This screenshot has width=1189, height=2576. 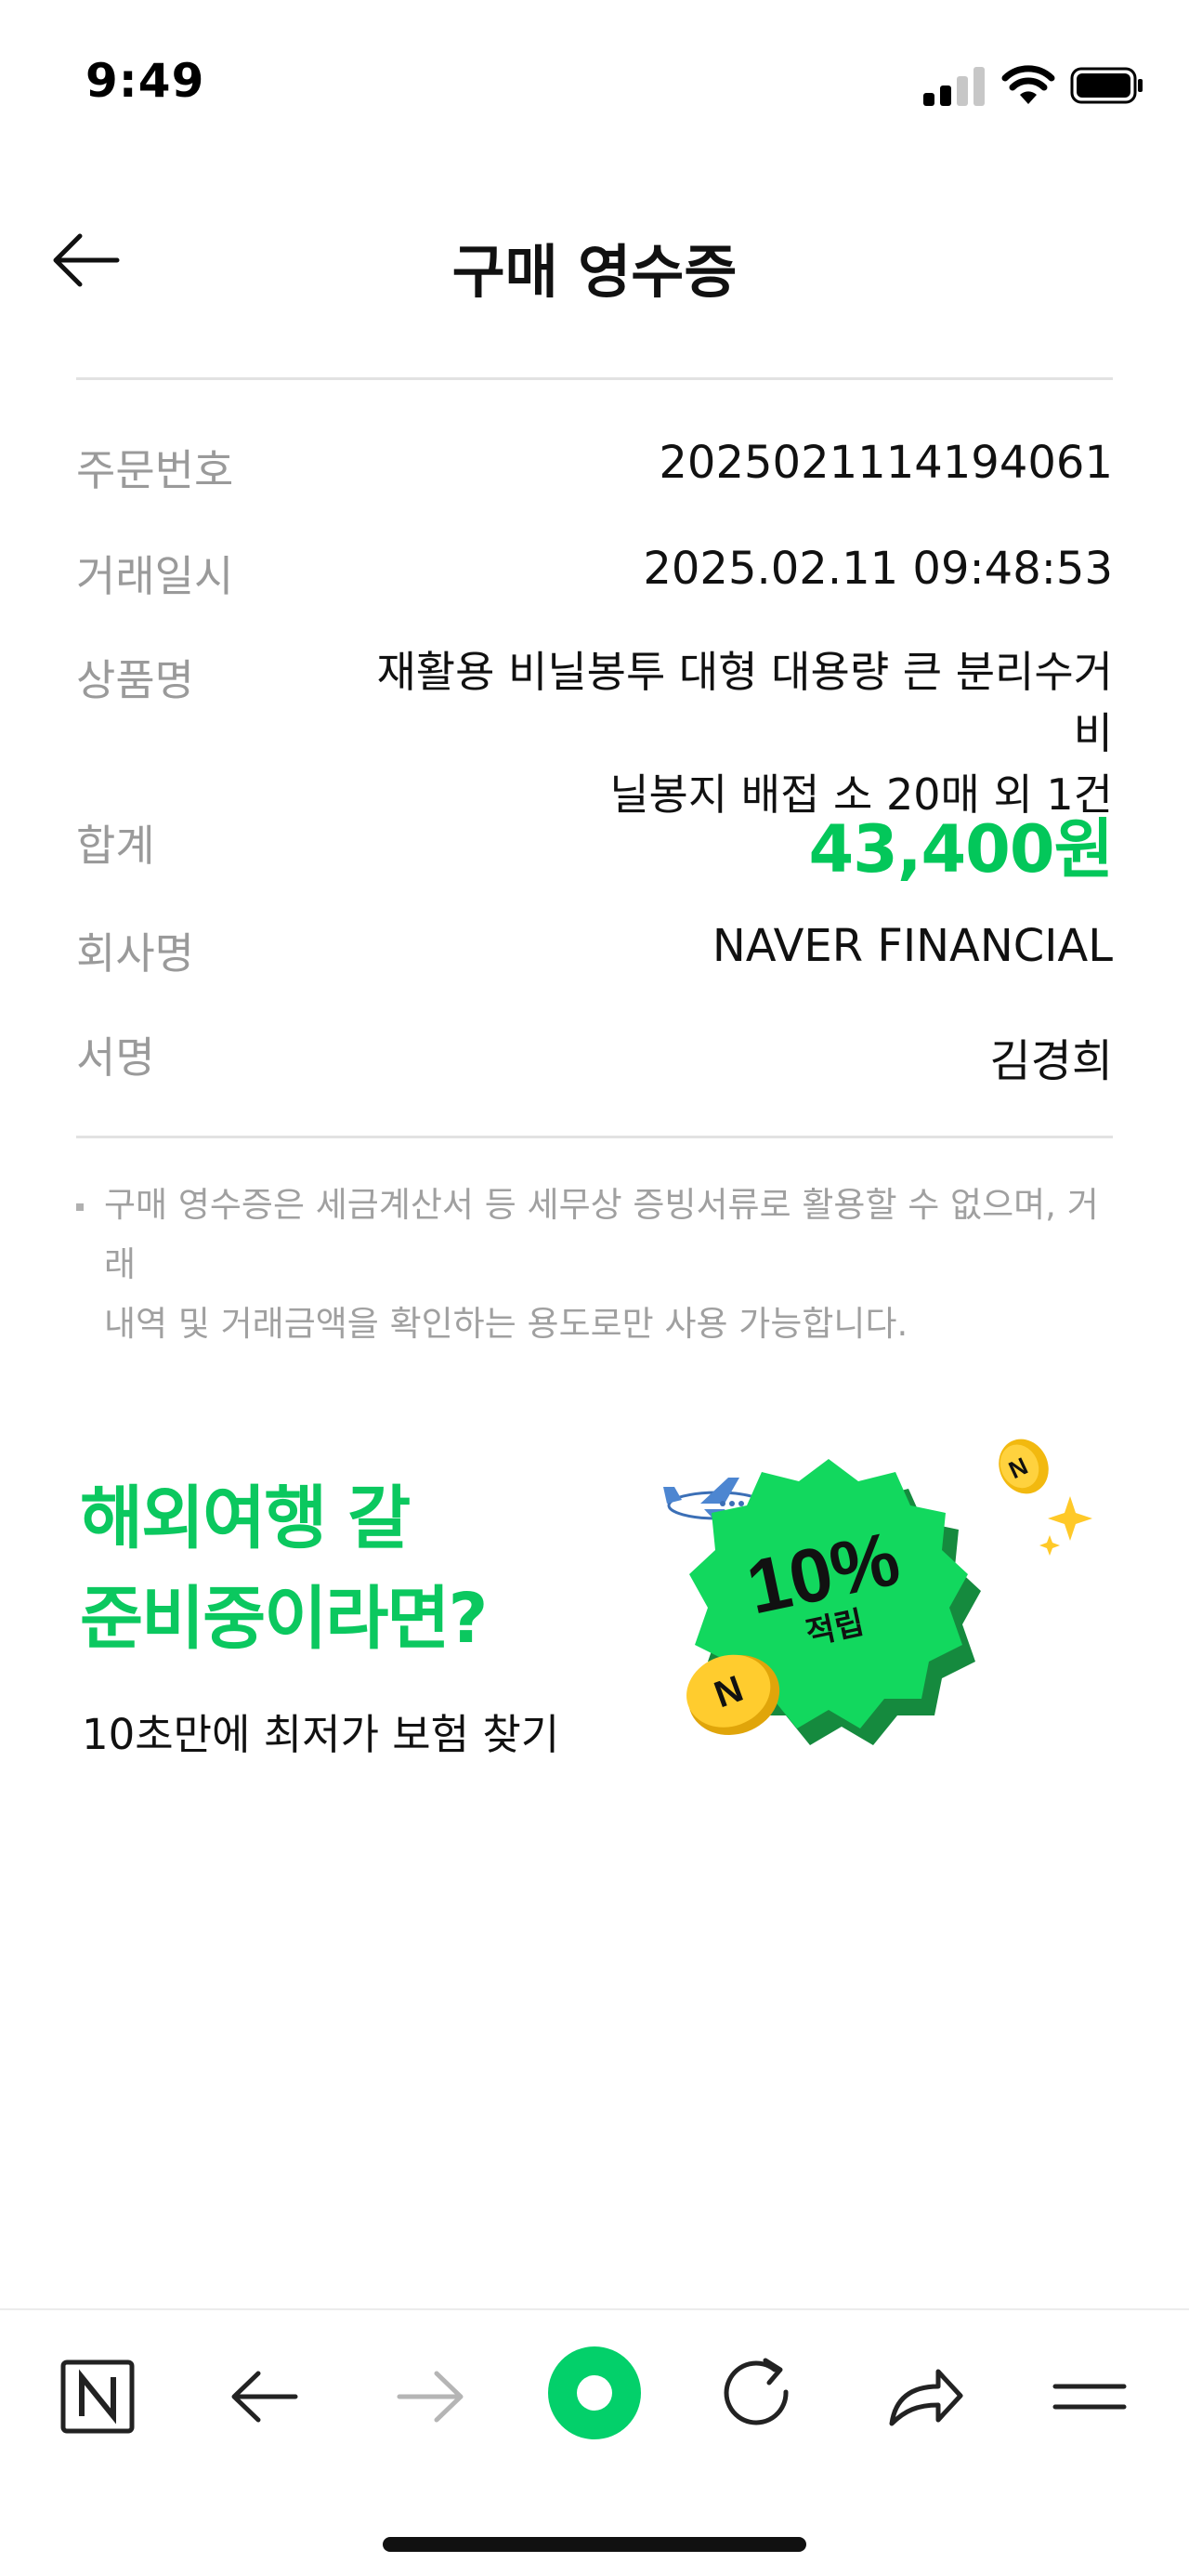 What do you see at coordinates (506, 1324) in the screenshot?
I see `notice-line-2: 내역 및 거래금액을 확인하는 용도로만 사용 가능합니다.` at bounding box center [506, 1324].